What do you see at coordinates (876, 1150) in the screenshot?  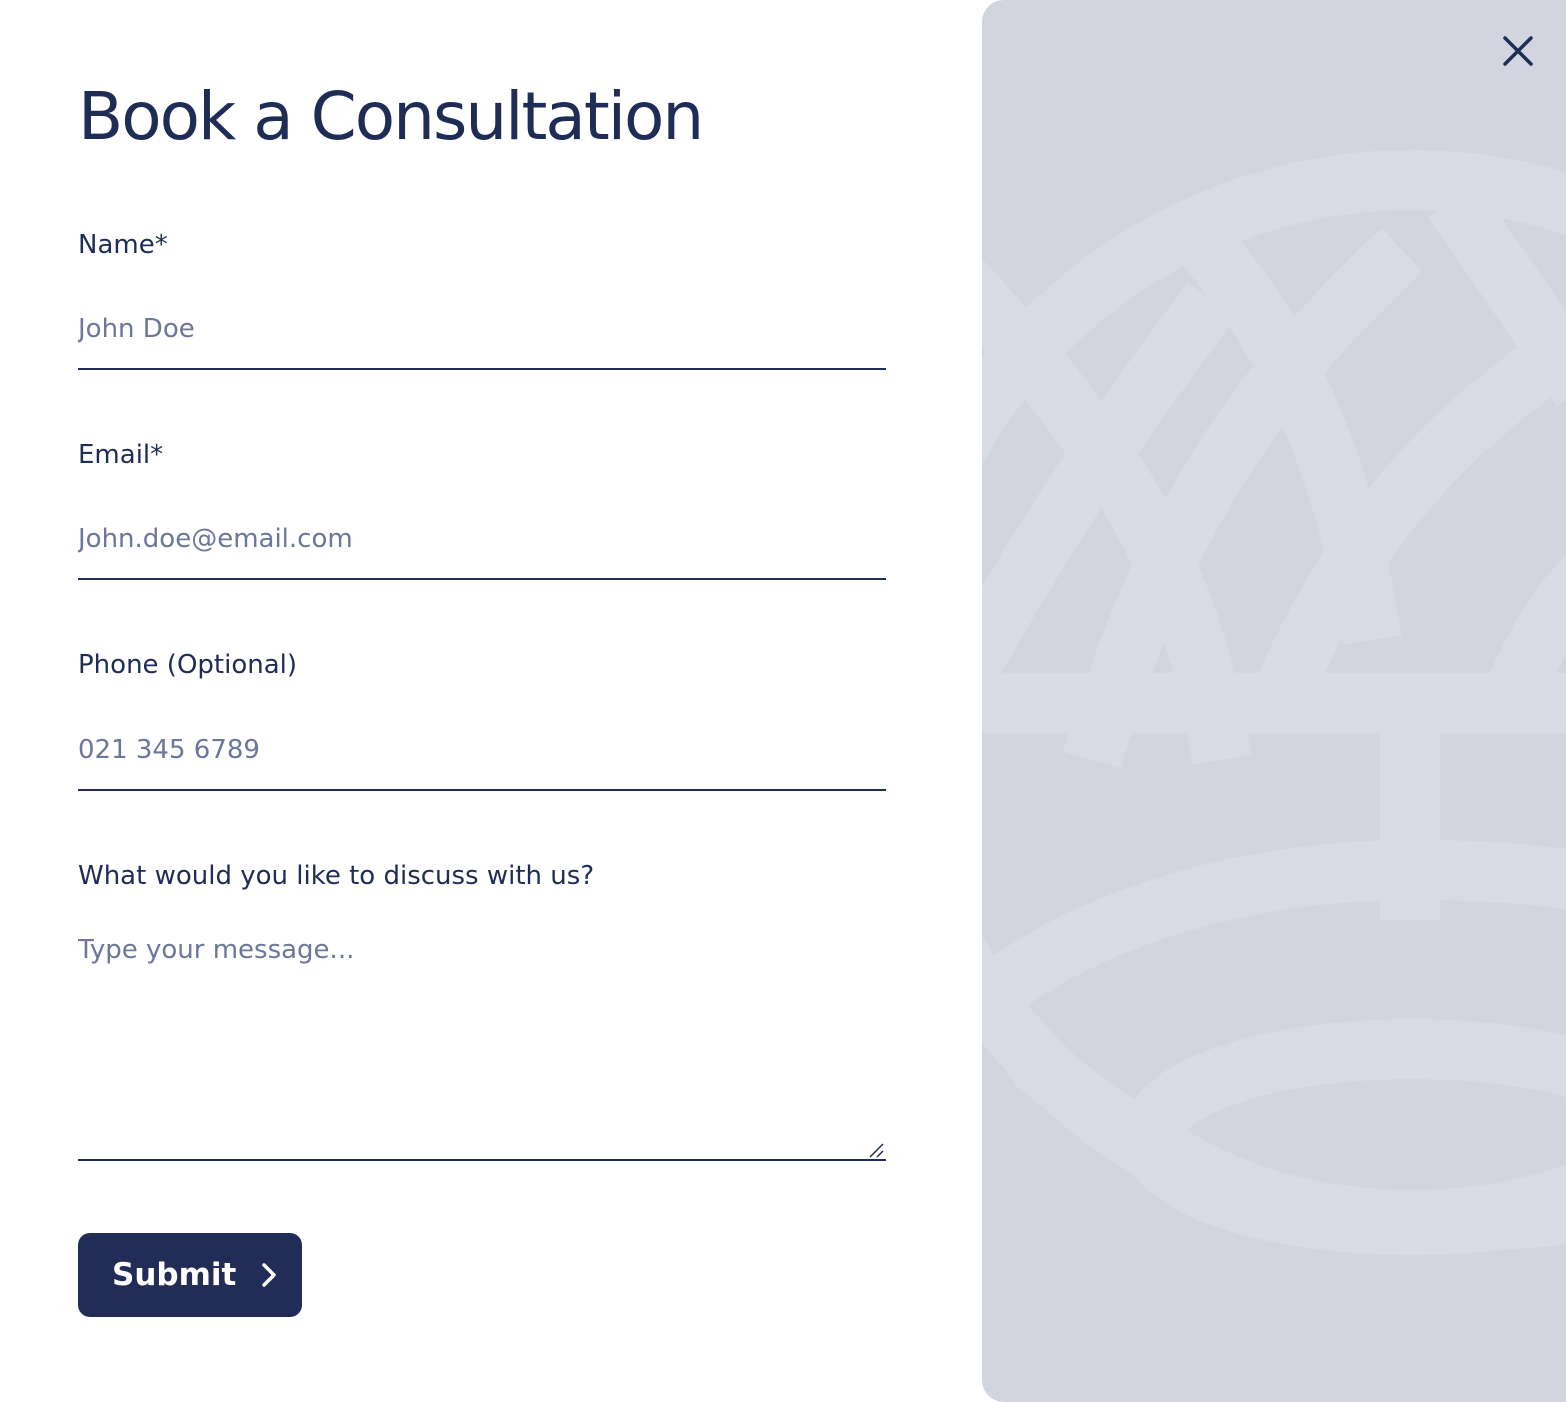 I see `resize-handle-icon` at bounding box center [876, 1150].